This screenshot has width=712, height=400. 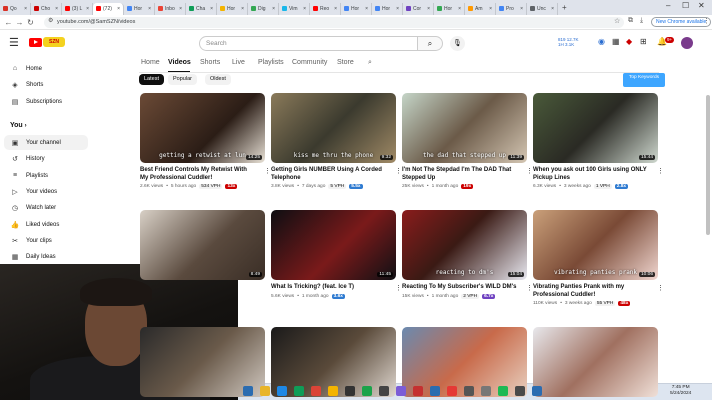 What do you see at coordinates (15, 8) in the screenshot?
I see `browser-tab: Qo ×` at bounding box center [15, 8].